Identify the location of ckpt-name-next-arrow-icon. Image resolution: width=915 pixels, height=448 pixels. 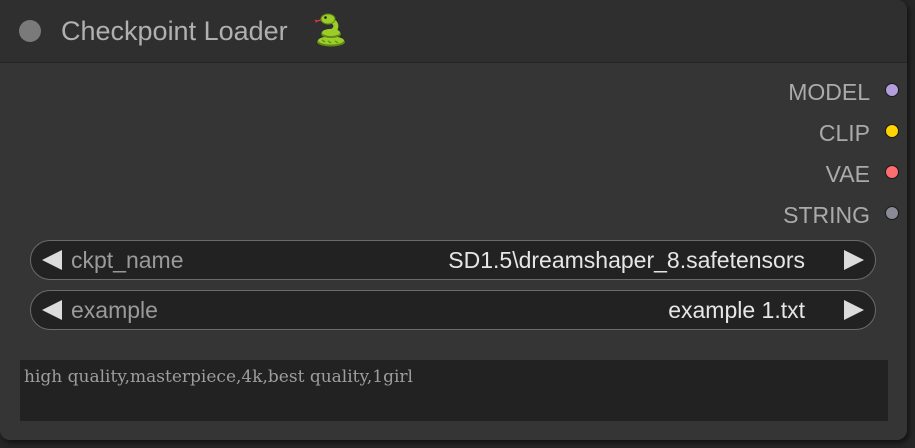
(854, 260).